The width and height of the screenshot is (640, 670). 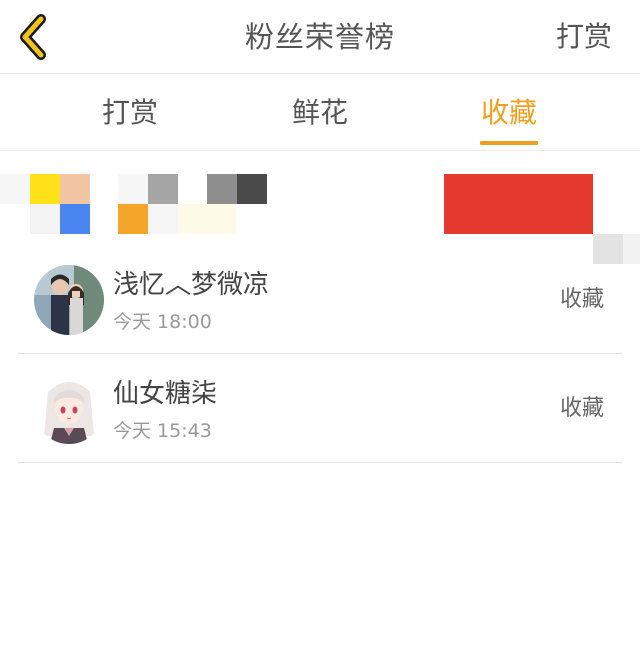 I want to click on couple-avatar-image, so click(x=69, y=300).